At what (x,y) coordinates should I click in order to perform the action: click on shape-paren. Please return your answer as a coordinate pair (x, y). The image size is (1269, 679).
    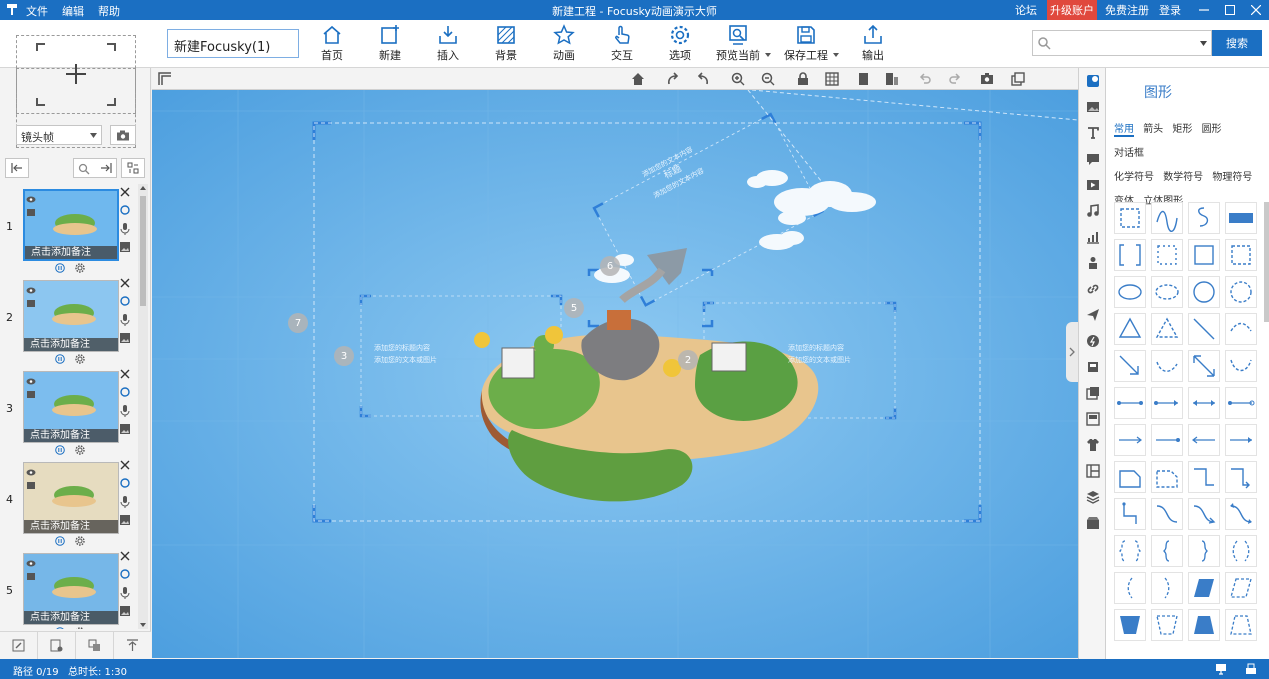
    Looking at the image, I should click on (1241, 551).